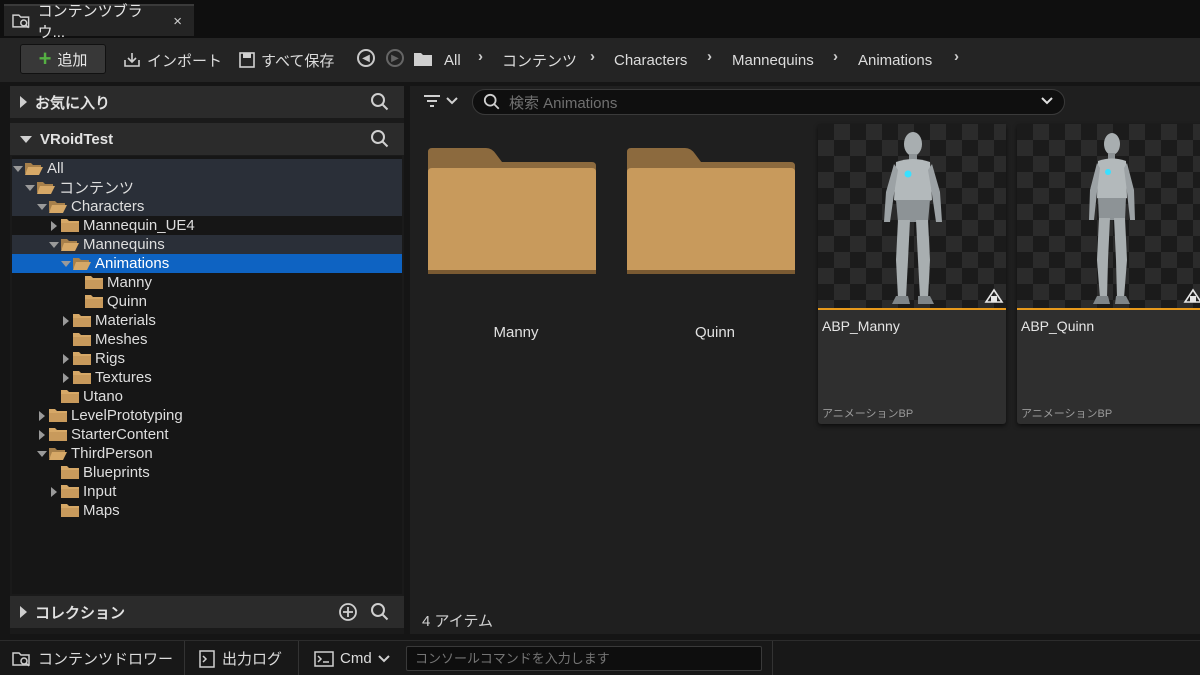 The height and width of the screenshot is (675, 1200). What do you see at coordinates (207, 263) in the screenshot?
I see `tree-item-animations: Animations` at bounding box center [207, 263].